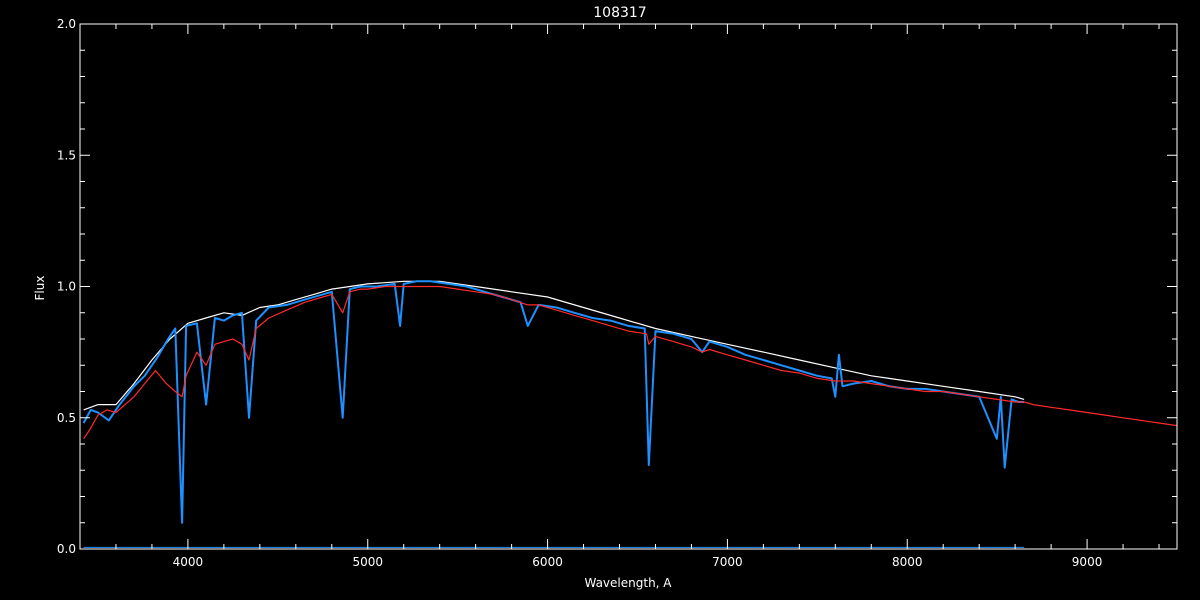 The height and width of the screenshot is (600, 1200). I want to click on x-tick-label: 7000, so click(727, 562).